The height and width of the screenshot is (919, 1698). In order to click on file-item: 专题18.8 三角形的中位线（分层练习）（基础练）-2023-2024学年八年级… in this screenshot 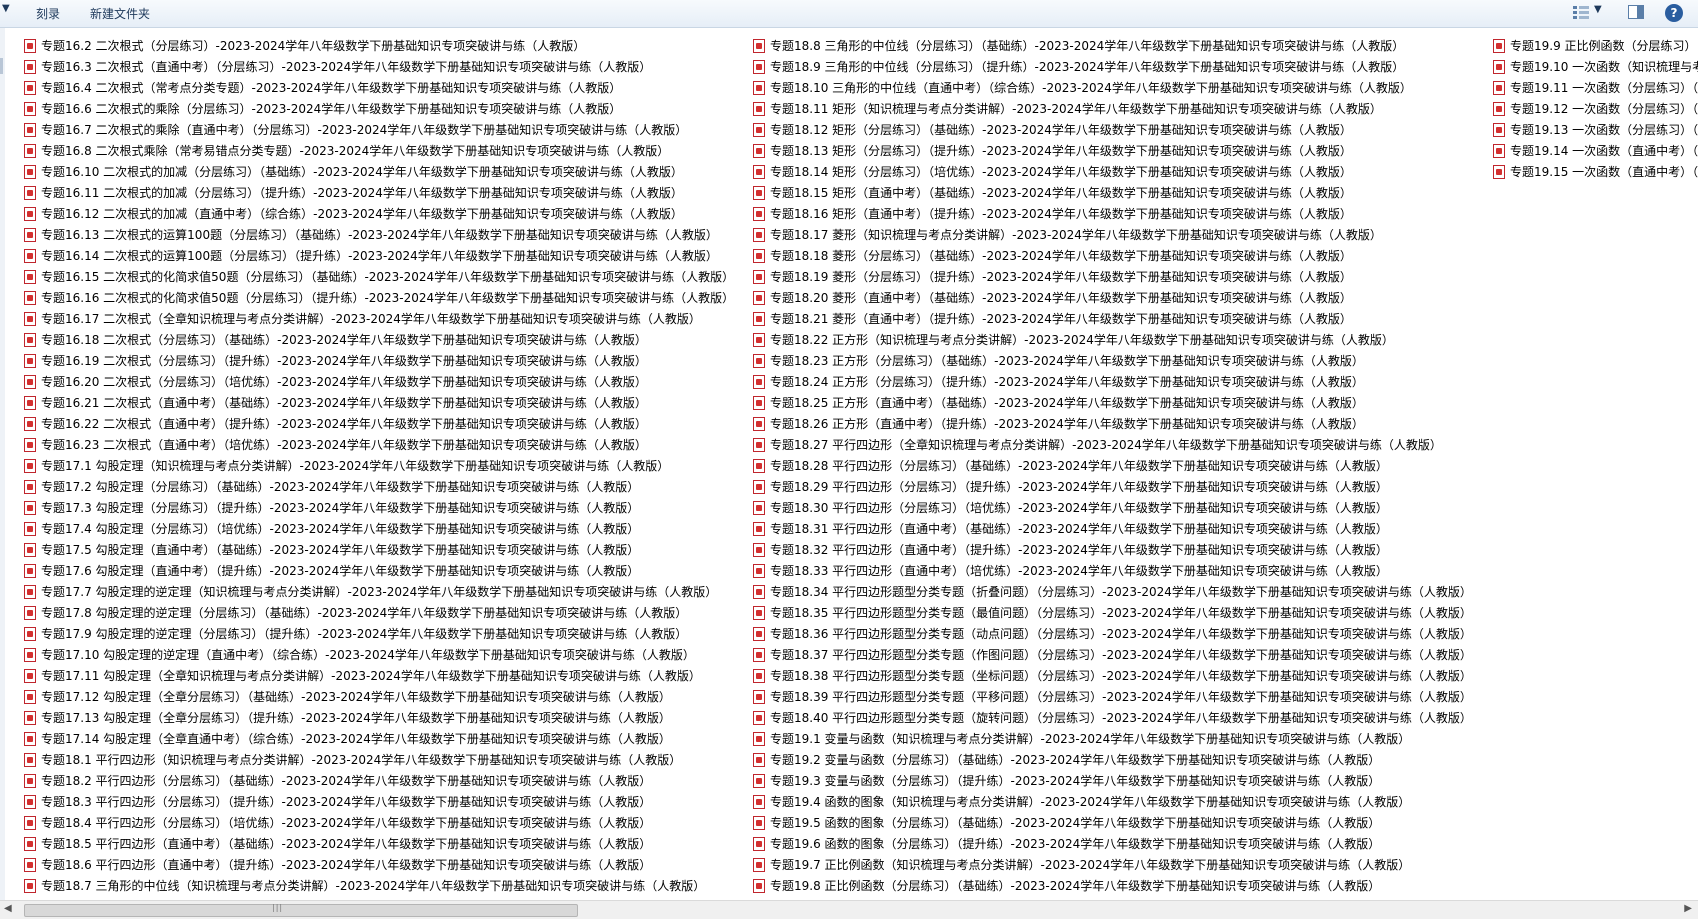, I will do `click(1112, 45)`.